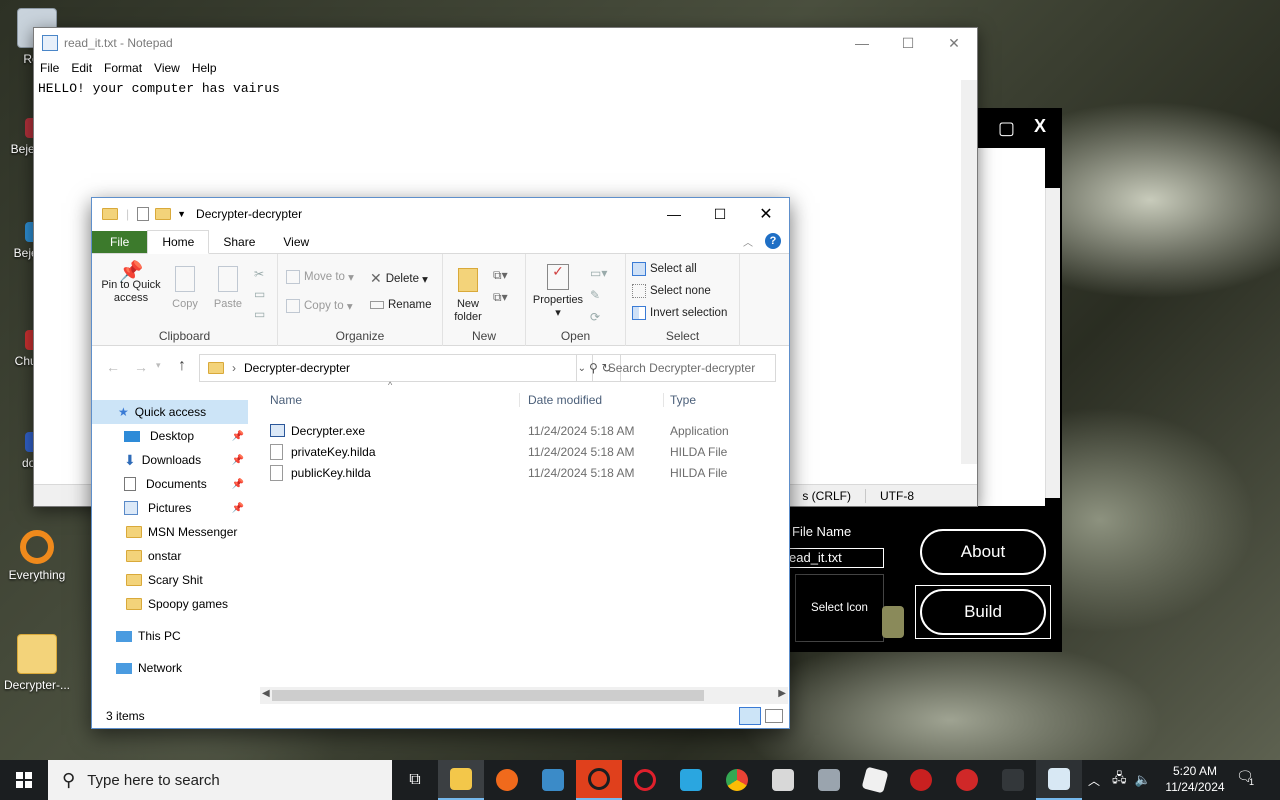  I want to click on tab-share: Share, so click(239, 242).